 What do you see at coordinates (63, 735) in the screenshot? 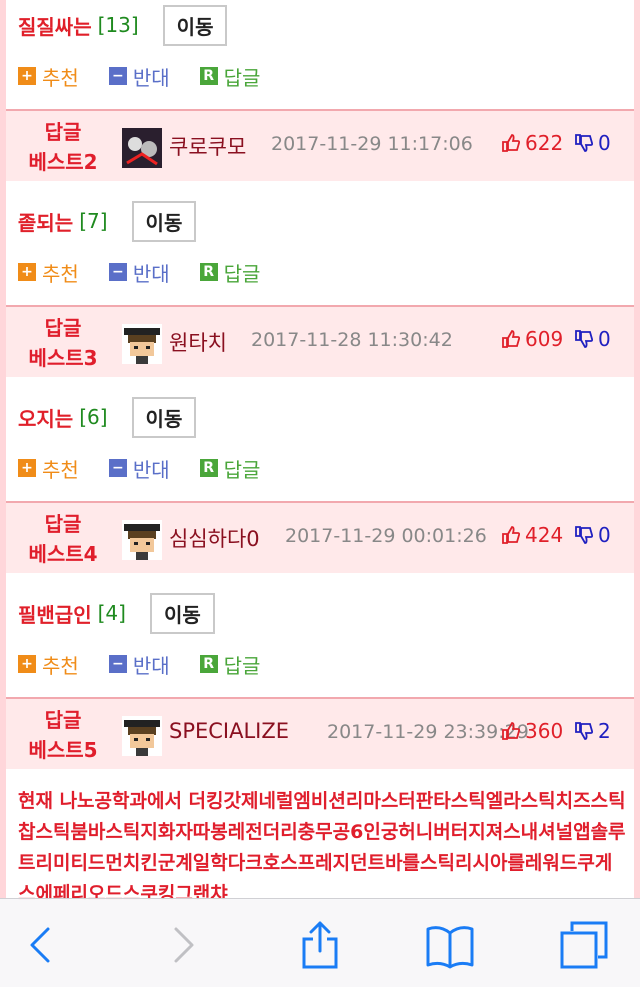
I see `best-label: 답글 베스트5` at bounding box center [63, 735].